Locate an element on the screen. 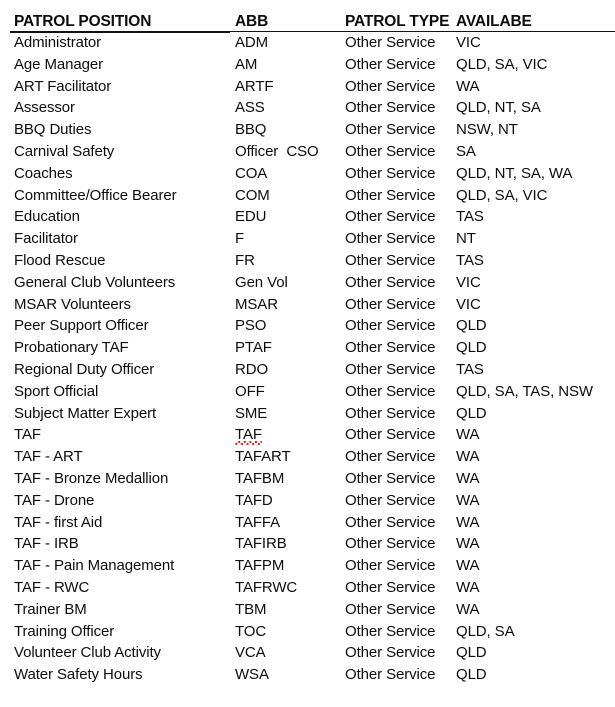 The image size is (615, 707). cell-available: QLD, NT, SA, WA is located at coordinates (514, 173).